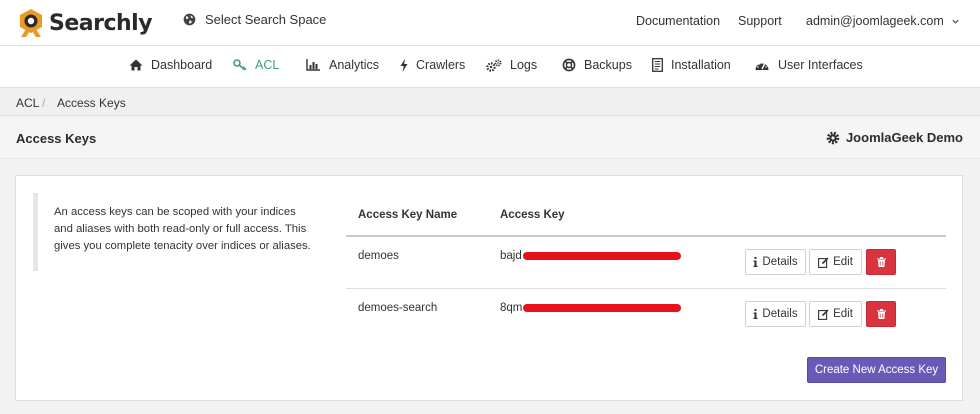 The height and width of the screenshot is (414, 980). Describe the element at coordinates (27, 103) in the screenshot. I see `breadcrumb-acl-link: ACL` at that location.